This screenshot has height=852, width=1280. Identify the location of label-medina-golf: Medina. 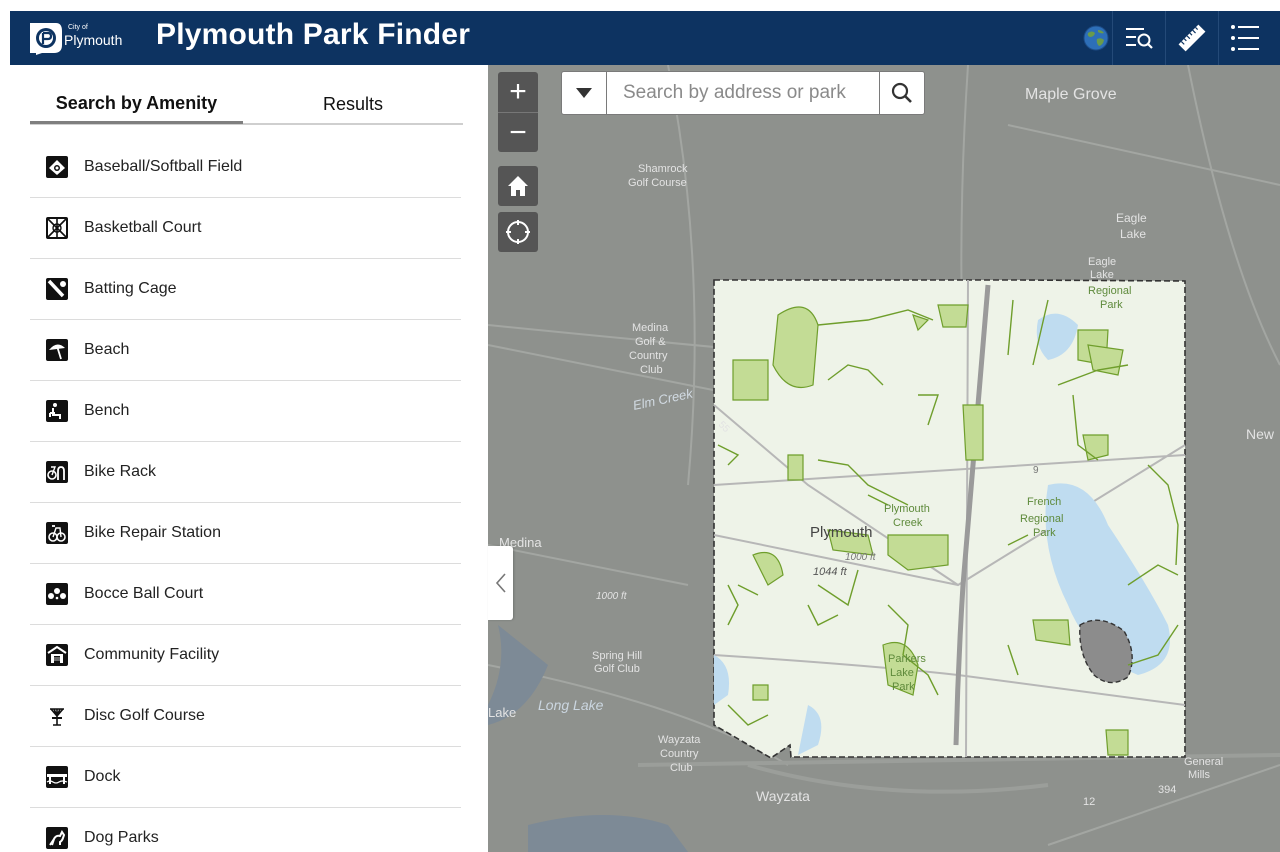
(650, 328).